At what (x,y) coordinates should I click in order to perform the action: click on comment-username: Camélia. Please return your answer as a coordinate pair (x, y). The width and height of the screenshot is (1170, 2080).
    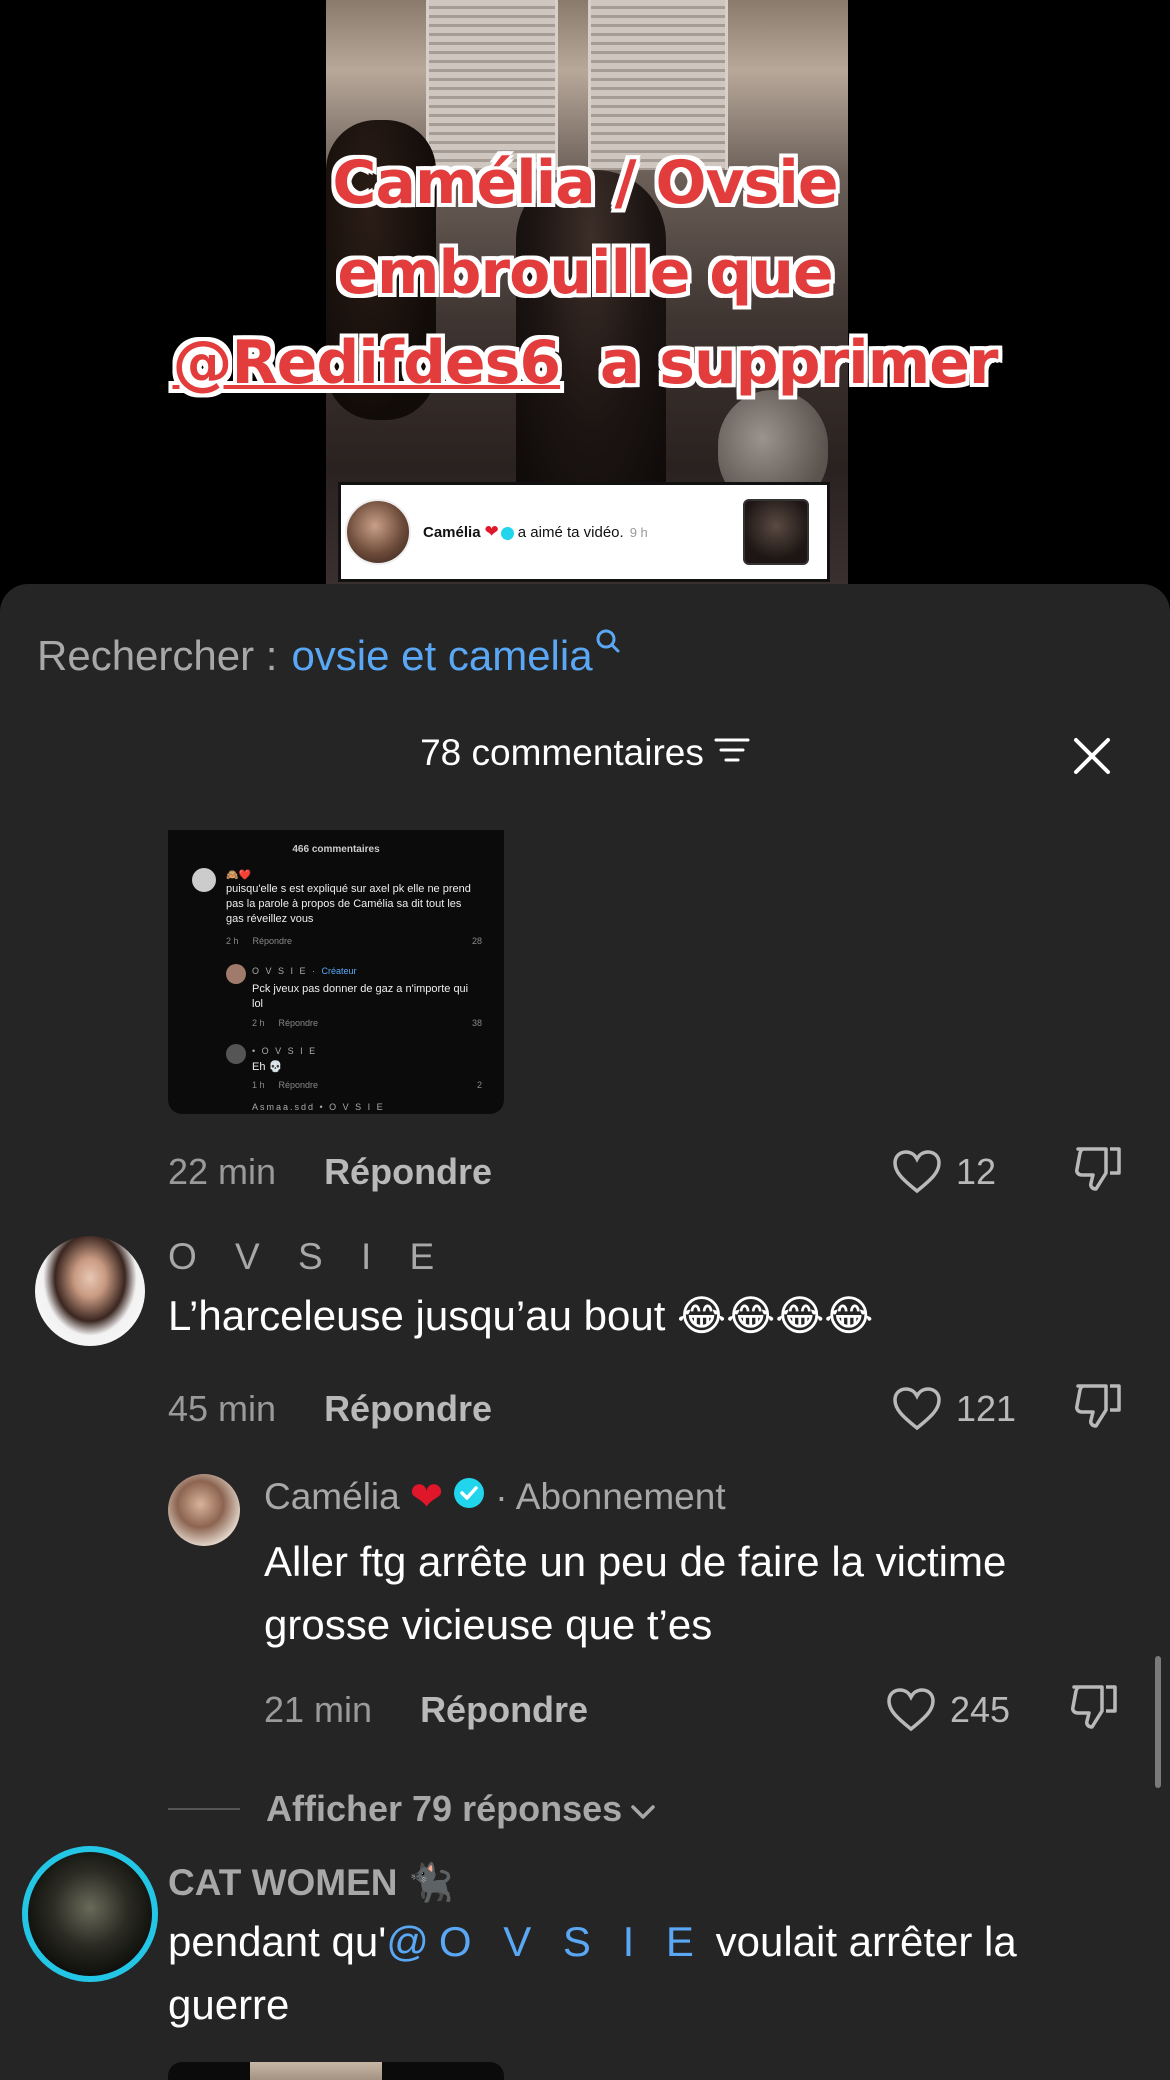
    Looking at the image, I should click on (332, 1497).